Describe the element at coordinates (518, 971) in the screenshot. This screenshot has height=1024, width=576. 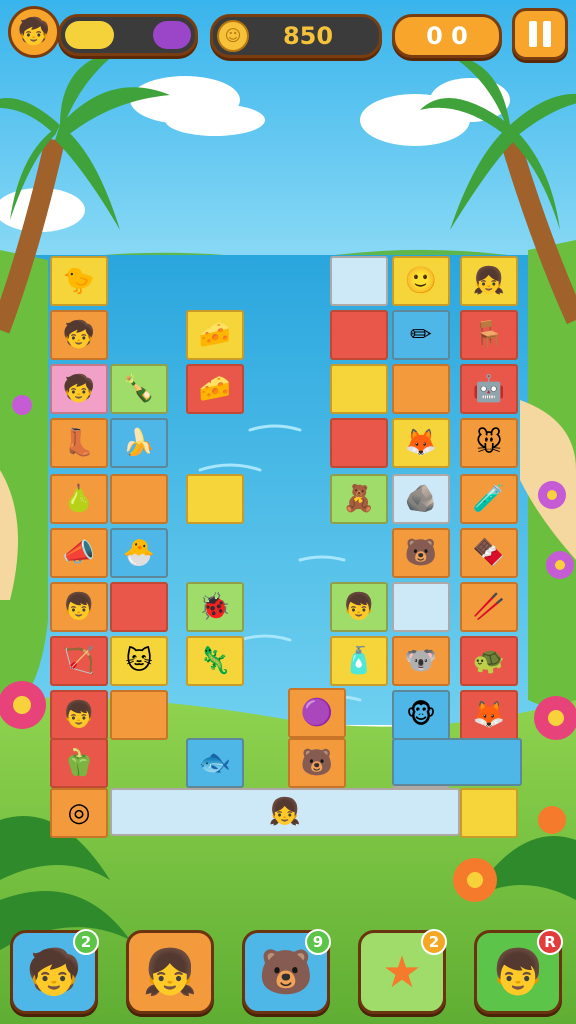
I see `booster-button-5: 👦 R` at that location.